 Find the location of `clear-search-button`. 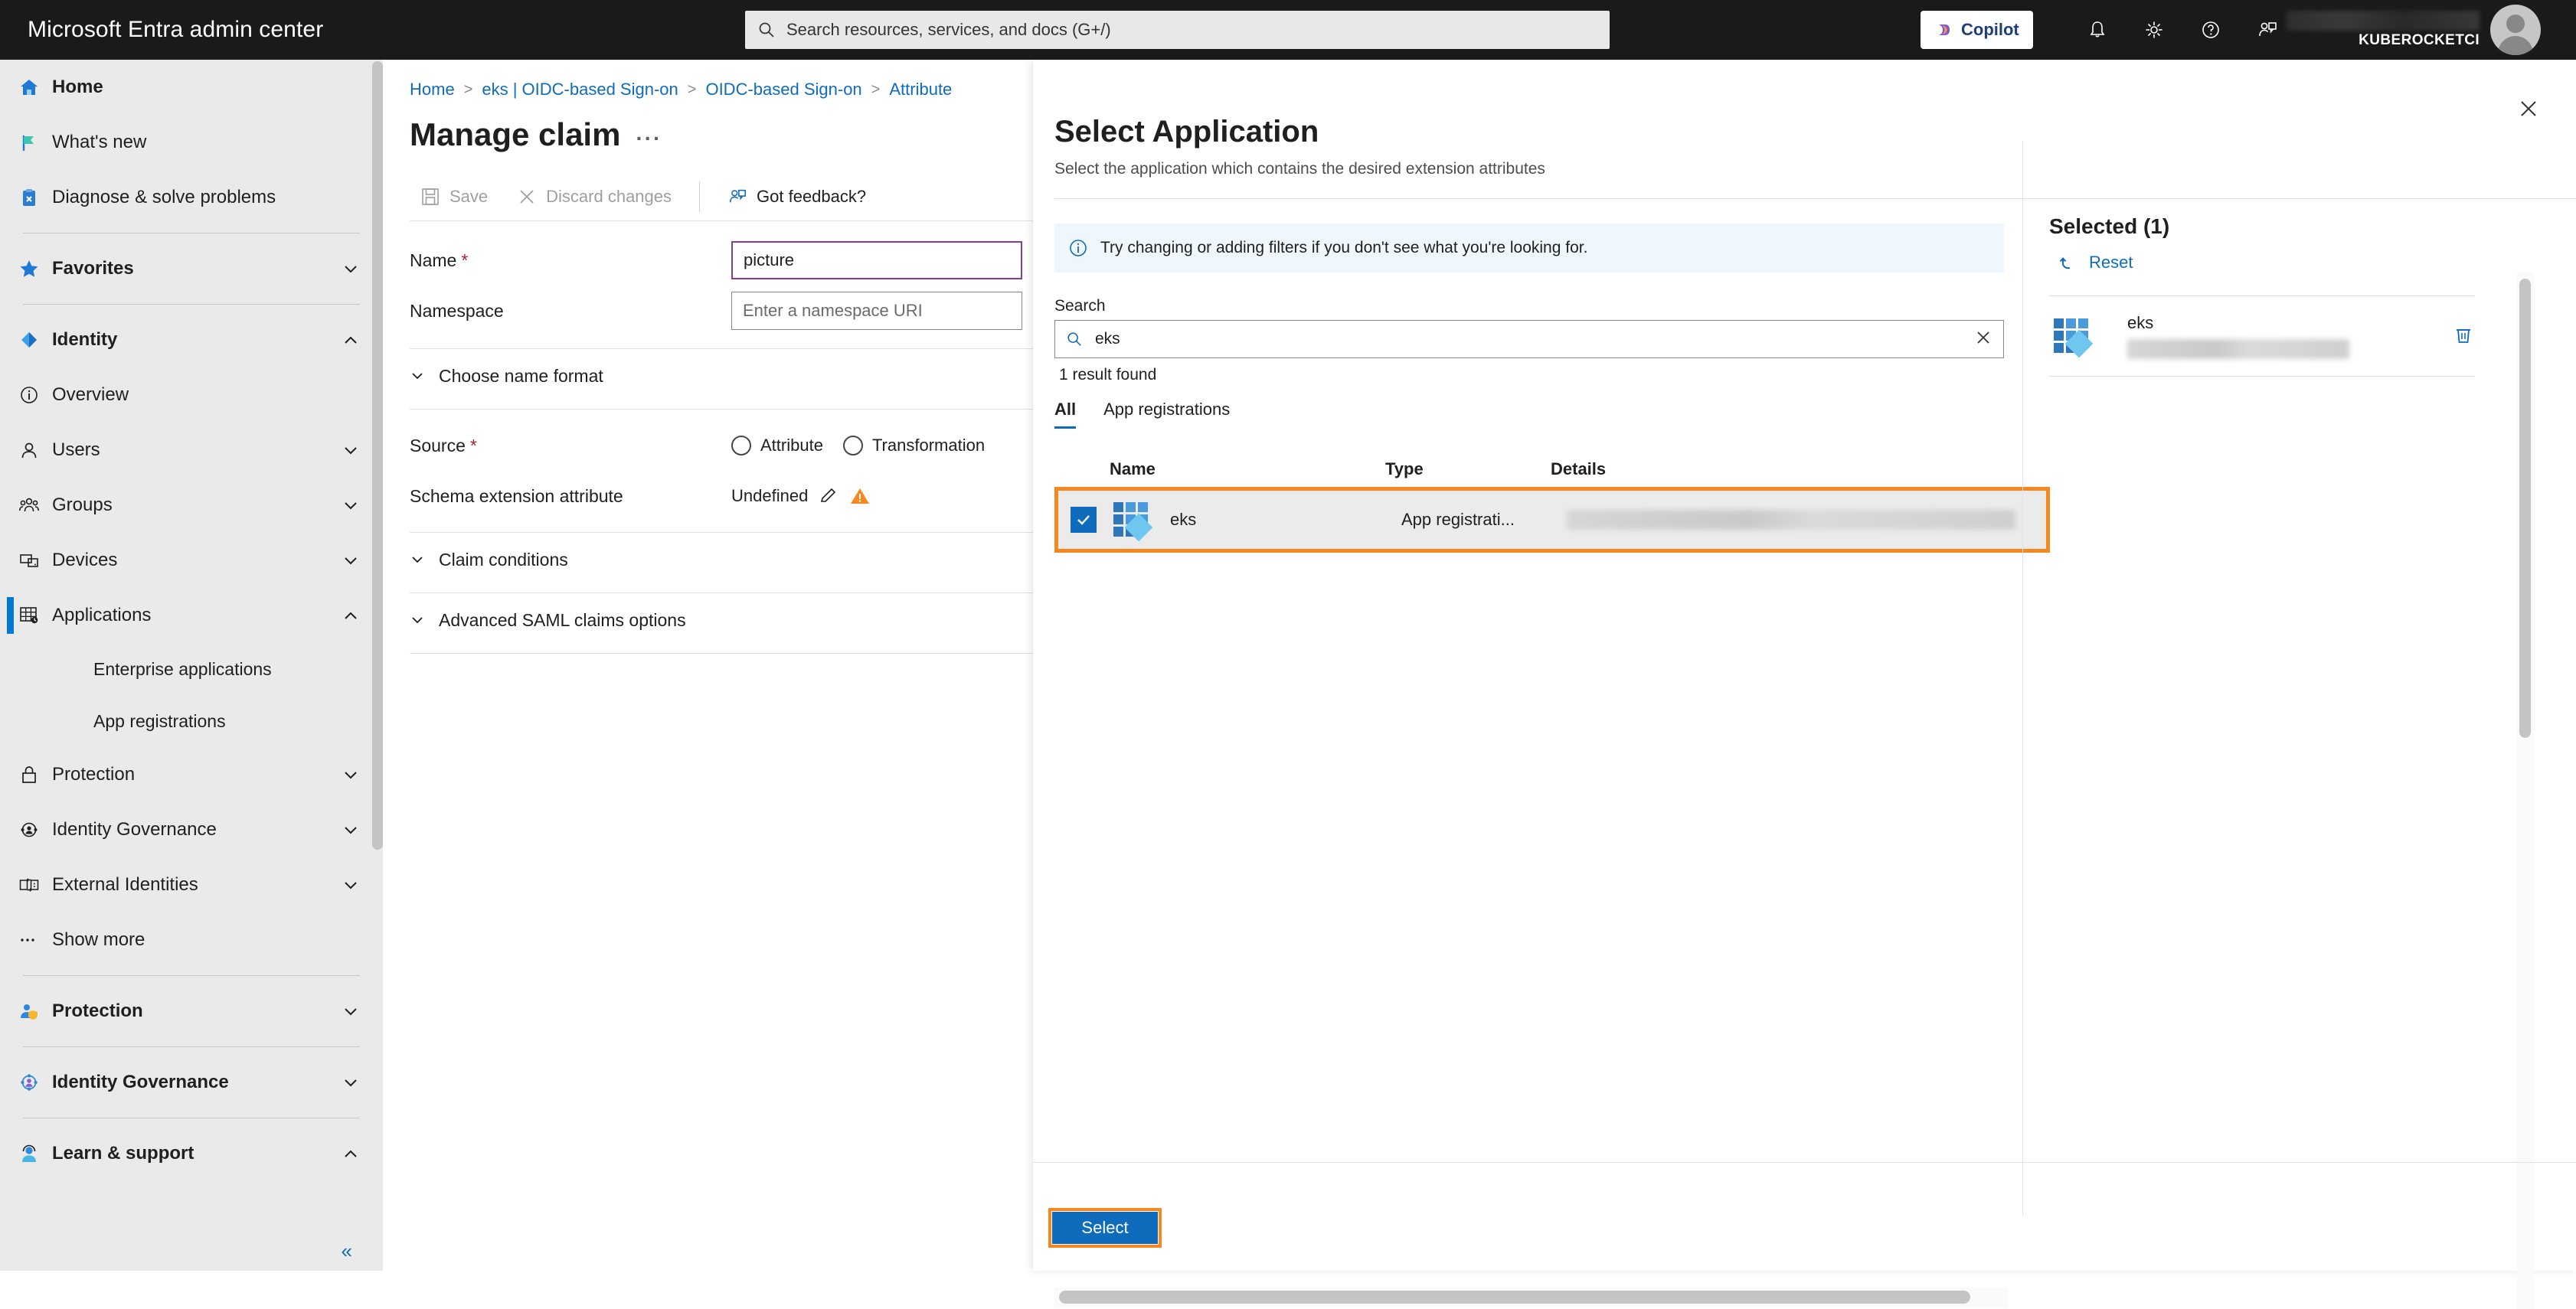

clear-search-button is located at coordinates (1983, 340).